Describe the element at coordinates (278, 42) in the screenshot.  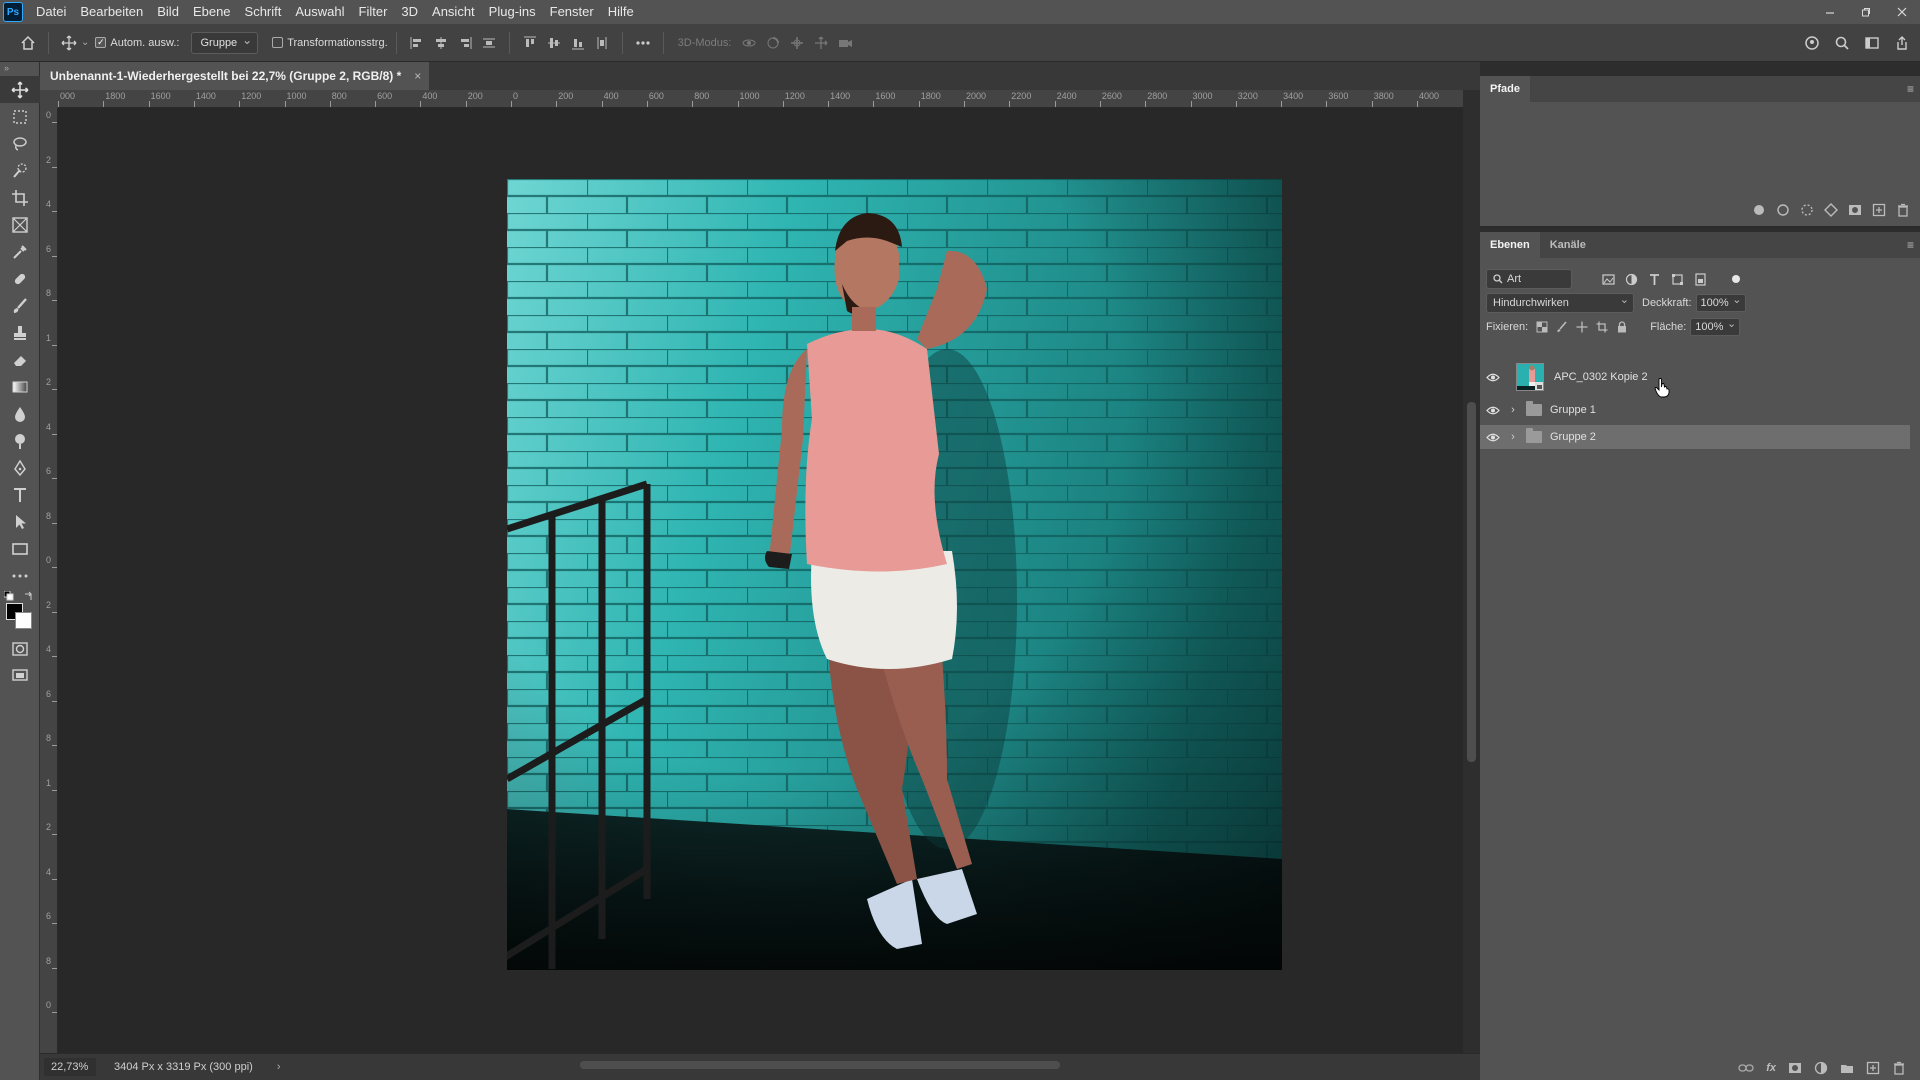
I see `checkbox-unchecked-icon` at that location.